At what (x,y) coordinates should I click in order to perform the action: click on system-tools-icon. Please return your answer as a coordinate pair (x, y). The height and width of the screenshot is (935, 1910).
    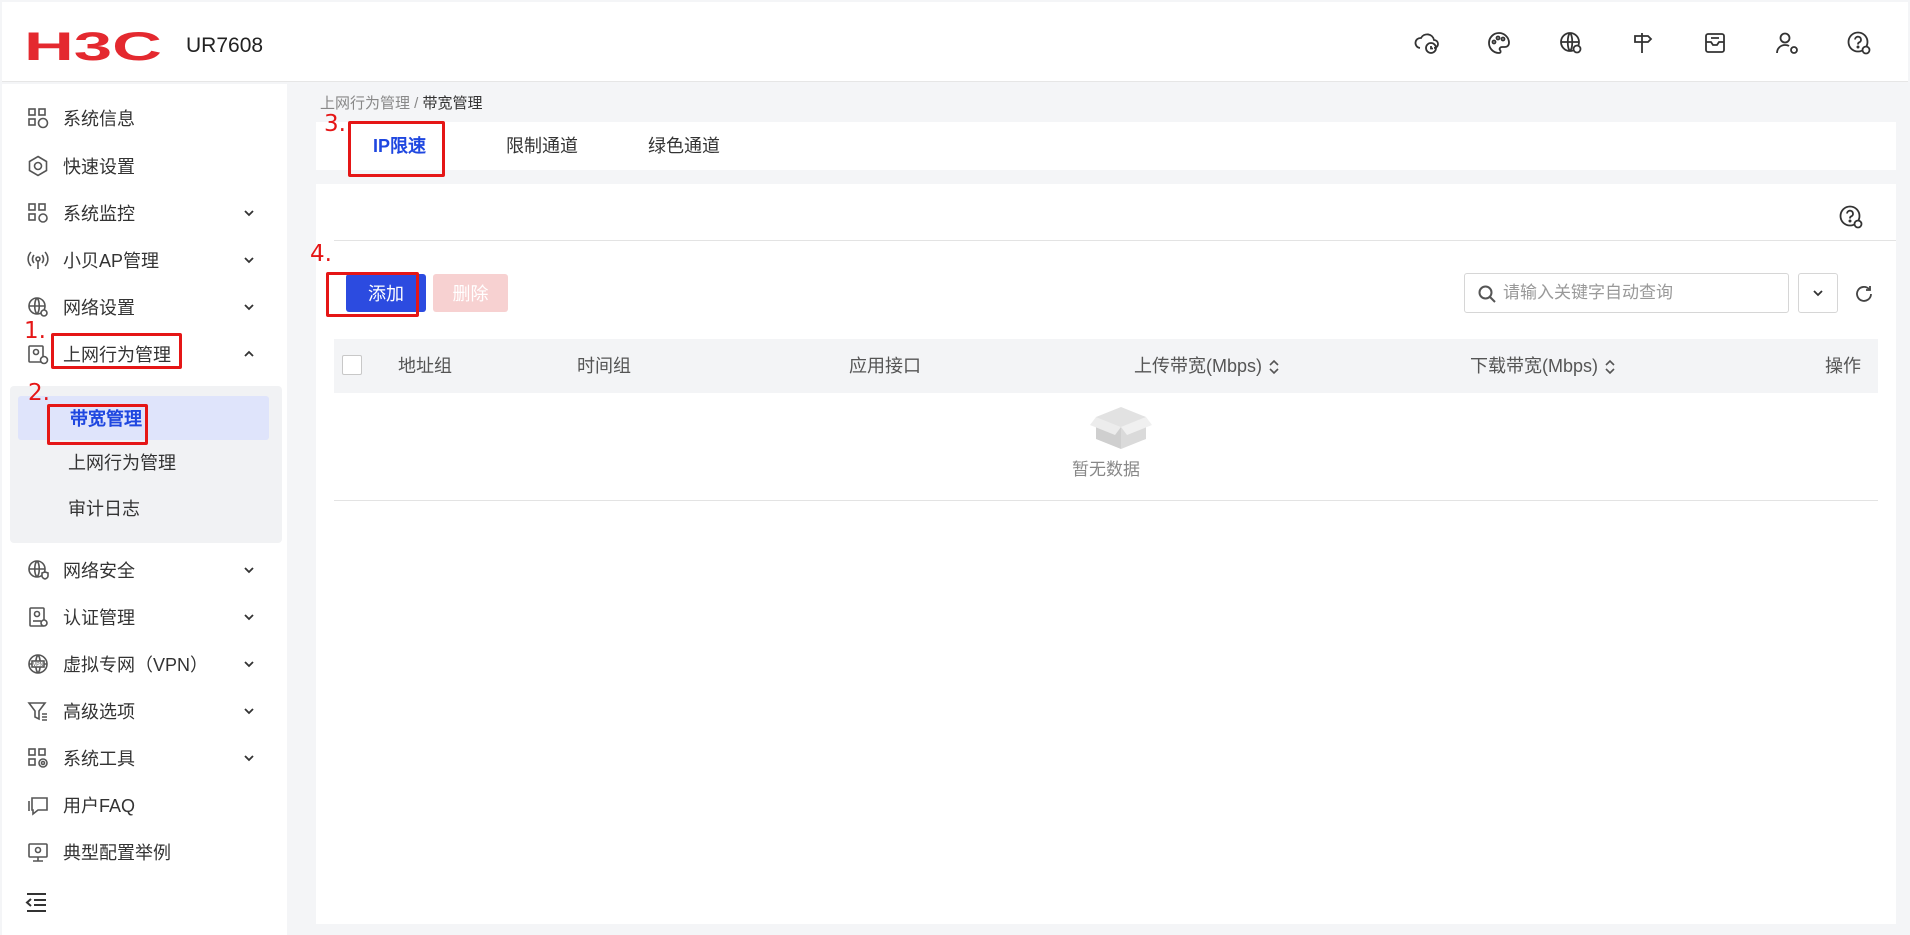
    Looking at the image, I should click on (38, 758).